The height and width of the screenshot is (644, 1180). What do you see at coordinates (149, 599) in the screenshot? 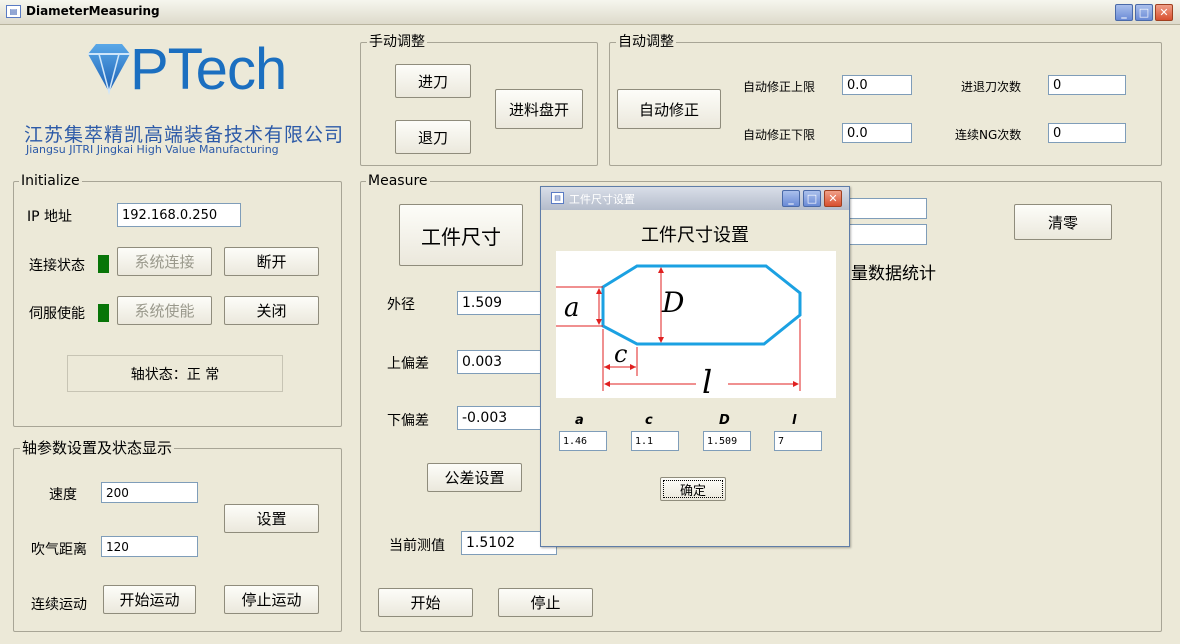
I see `start-motion-button: 开始运动` at bounding box center [149, 599].